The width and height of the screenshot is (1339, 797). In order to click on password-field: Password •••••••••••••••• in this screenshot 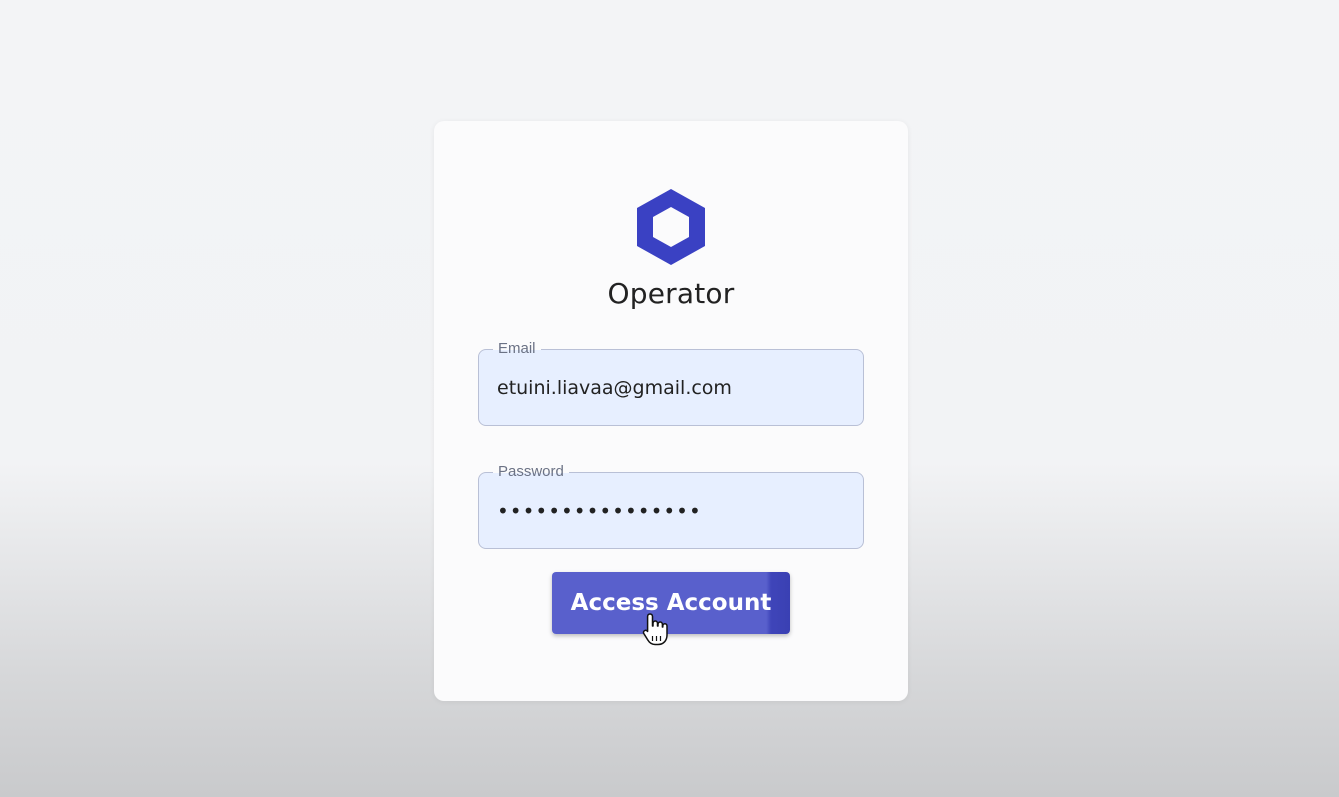, I will do `click(671, 506)`.